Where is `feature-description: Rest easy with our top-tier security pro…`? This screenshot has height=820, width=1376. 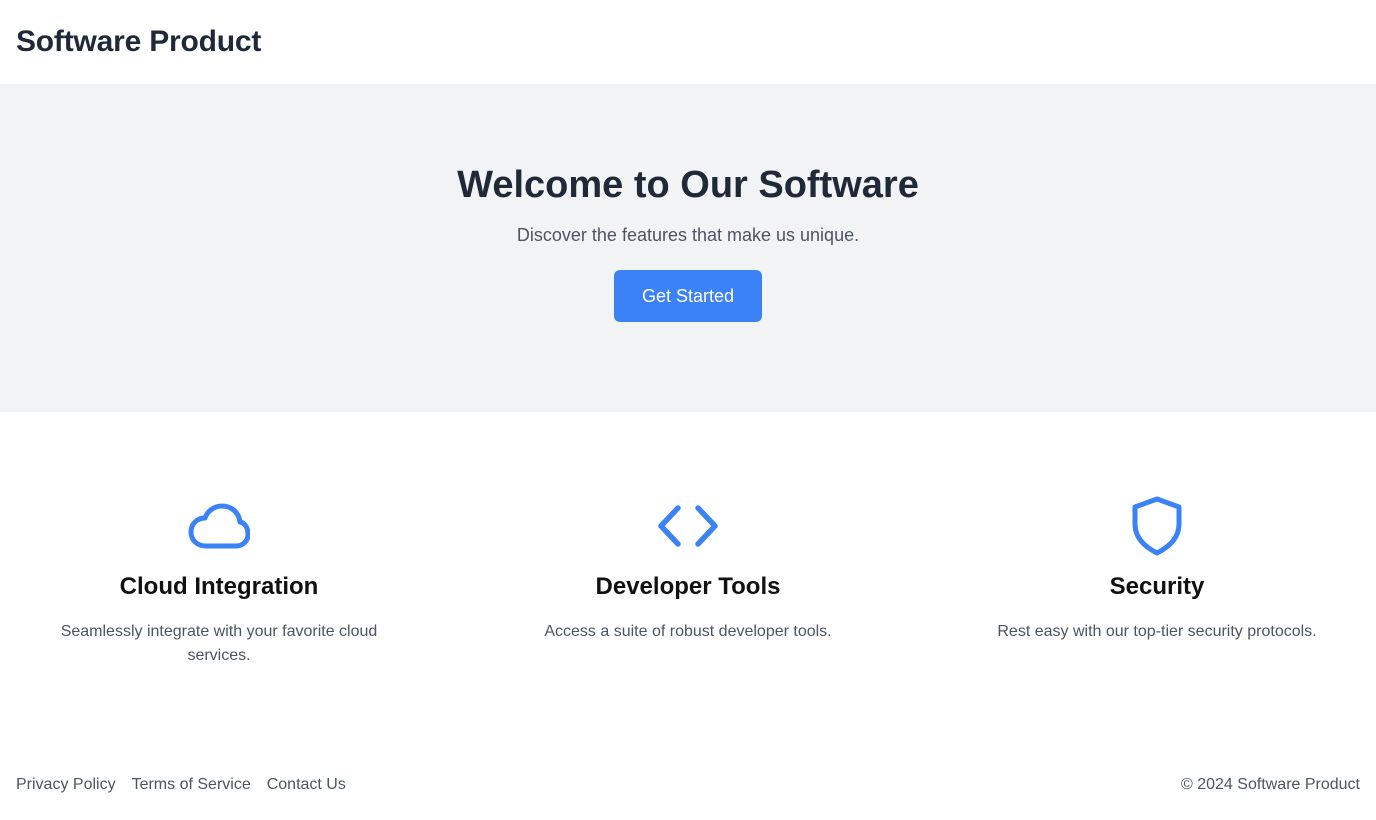 feature-description: Rest easy with our top-tier security pro… is located at coordinates (1157, 631).